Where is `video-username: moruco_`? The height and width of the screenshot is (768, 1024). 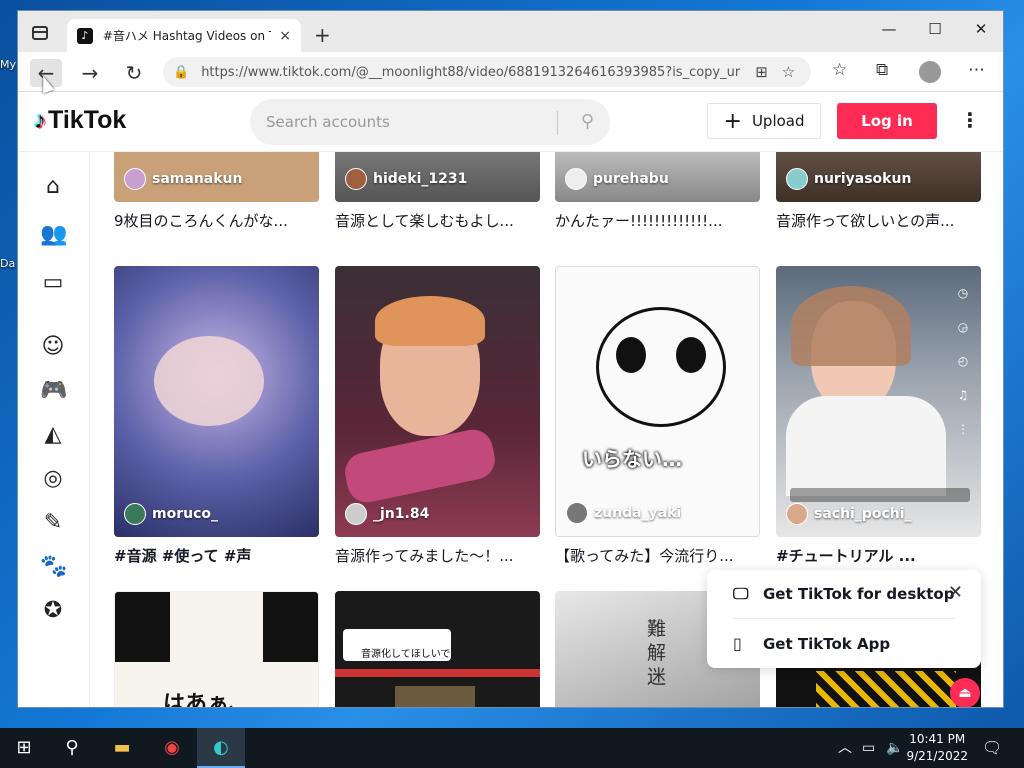
video-username: moruco_ is located at coordinates (185, 514).